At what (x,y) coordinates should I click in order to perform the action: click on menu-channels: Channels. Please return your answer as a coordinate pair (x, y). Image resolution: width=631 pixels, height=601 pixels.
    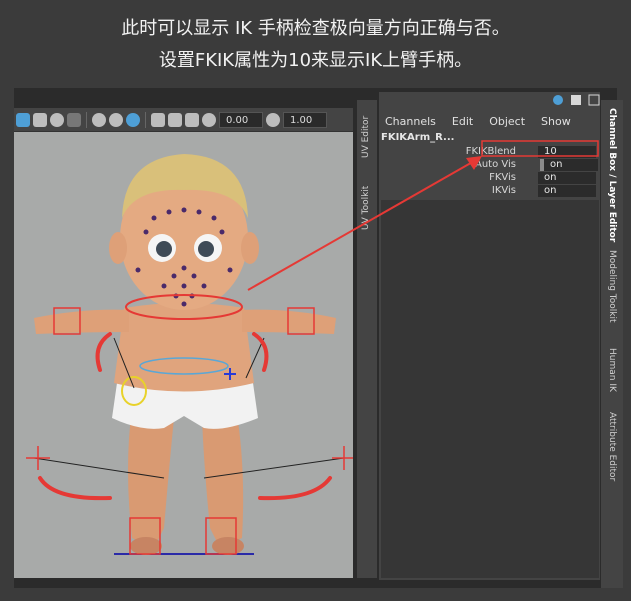
    Looking at the image, I should click on (410, 121).